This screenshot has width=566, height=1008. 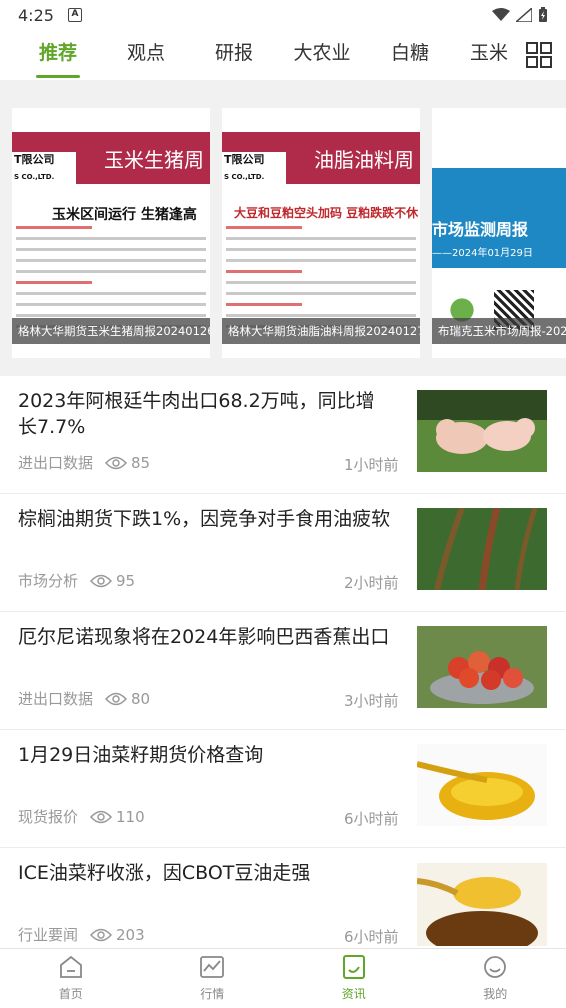 I want to click on nav-market: 行情, so click(x=213, y=978).